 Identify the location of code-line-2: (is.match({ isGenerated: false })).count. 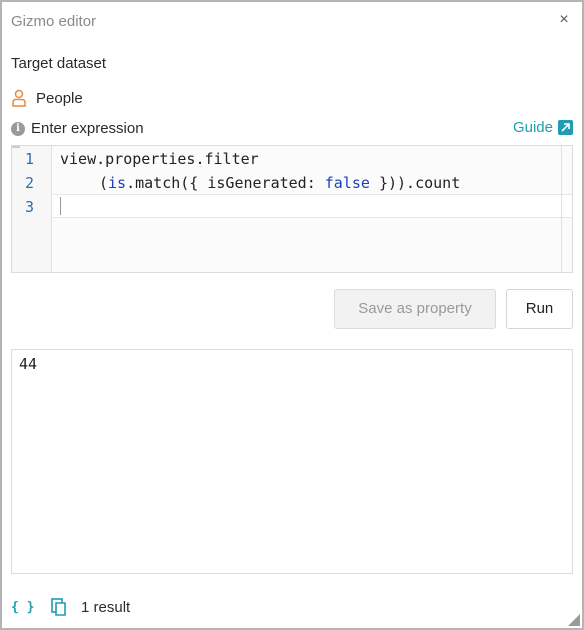
(279, 183).